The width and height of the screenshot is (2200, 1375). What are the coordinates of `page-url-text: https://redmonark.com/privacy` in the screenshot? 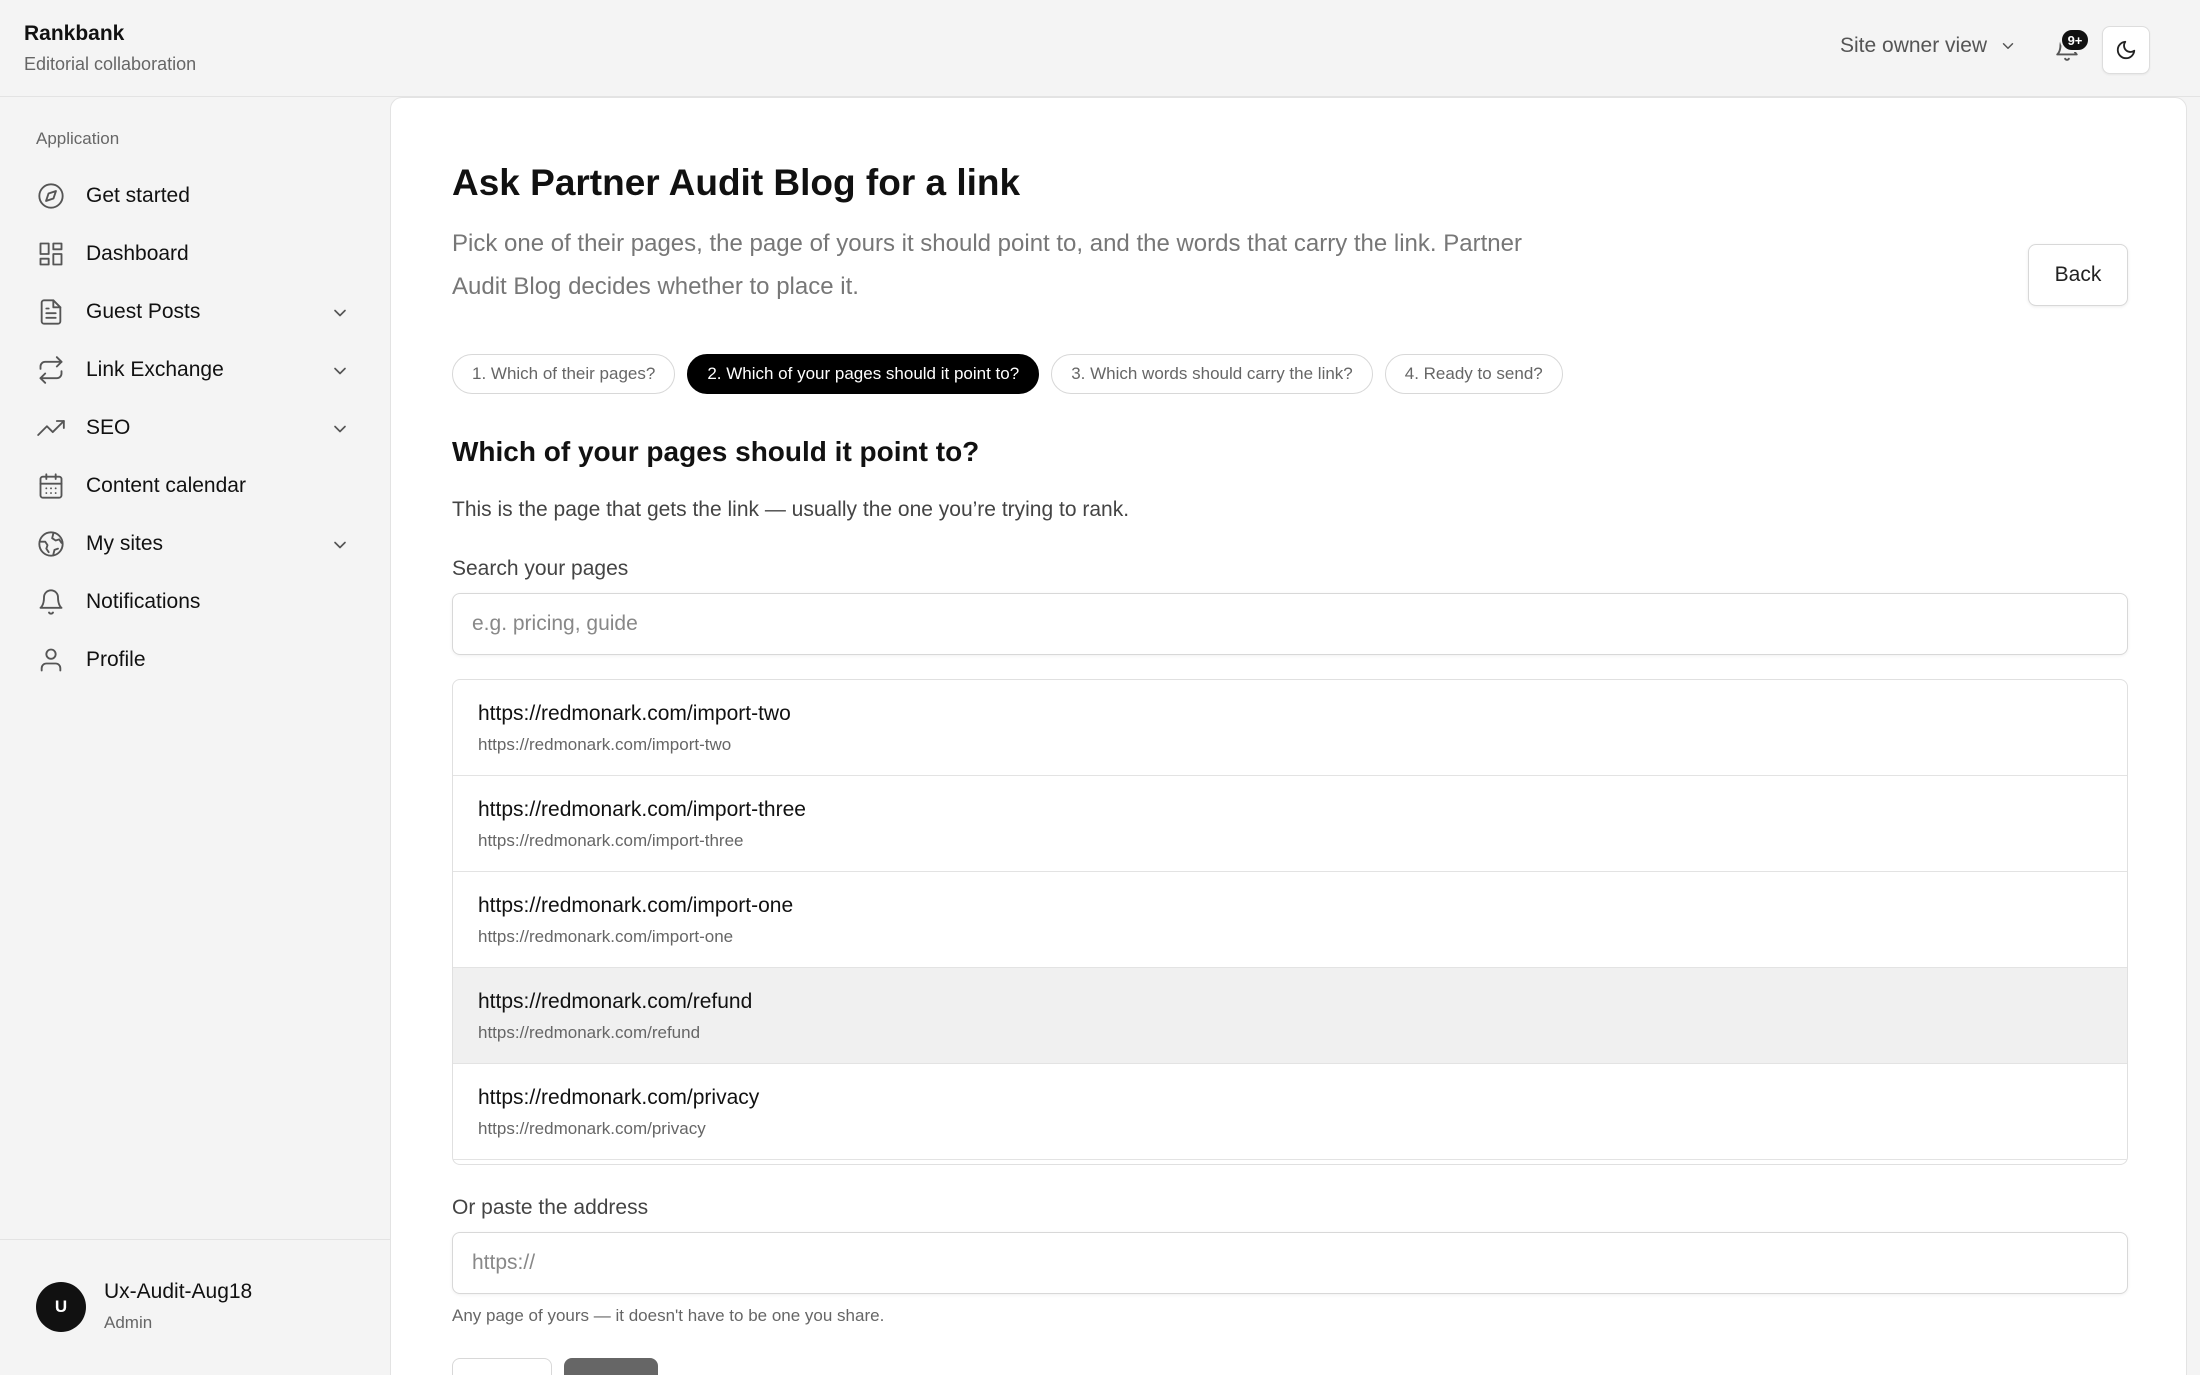 It's located at (592, 1128).